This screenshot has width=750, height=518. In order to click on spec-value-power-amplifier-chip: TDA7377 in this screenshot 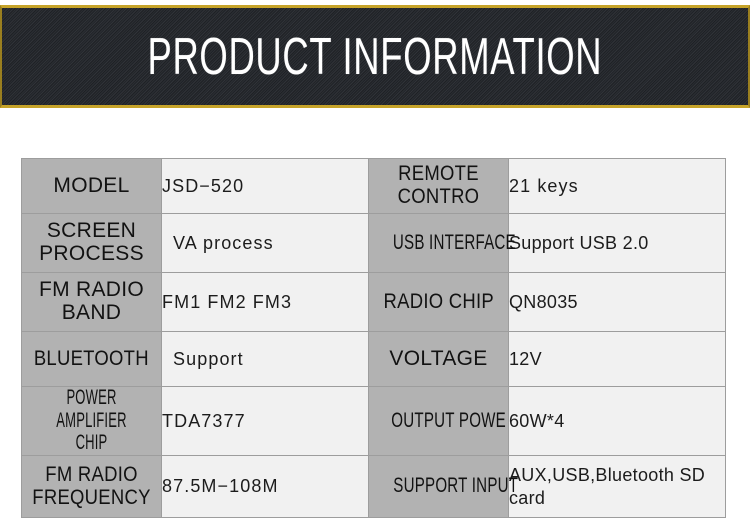, I will do `click(265, 421)`.